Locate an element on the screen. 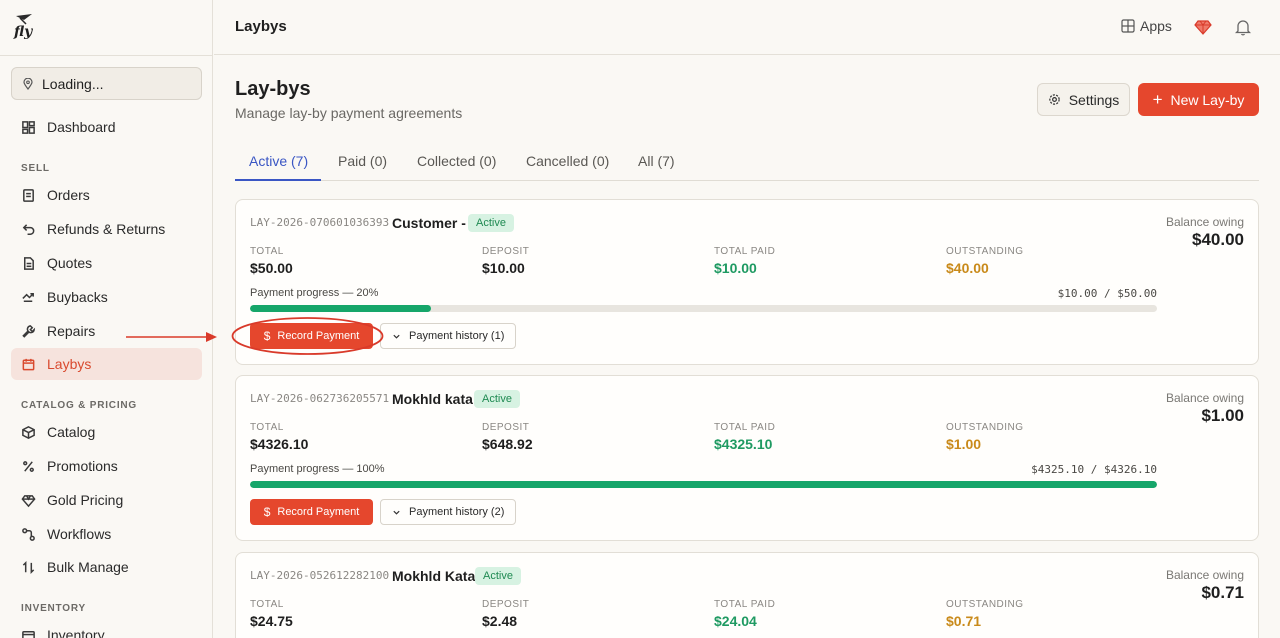 Image resolution: width=1280 pixels, height=638 pixels. sidebar-item-label: Refunds & Returns is located at coordinates (106, 229).